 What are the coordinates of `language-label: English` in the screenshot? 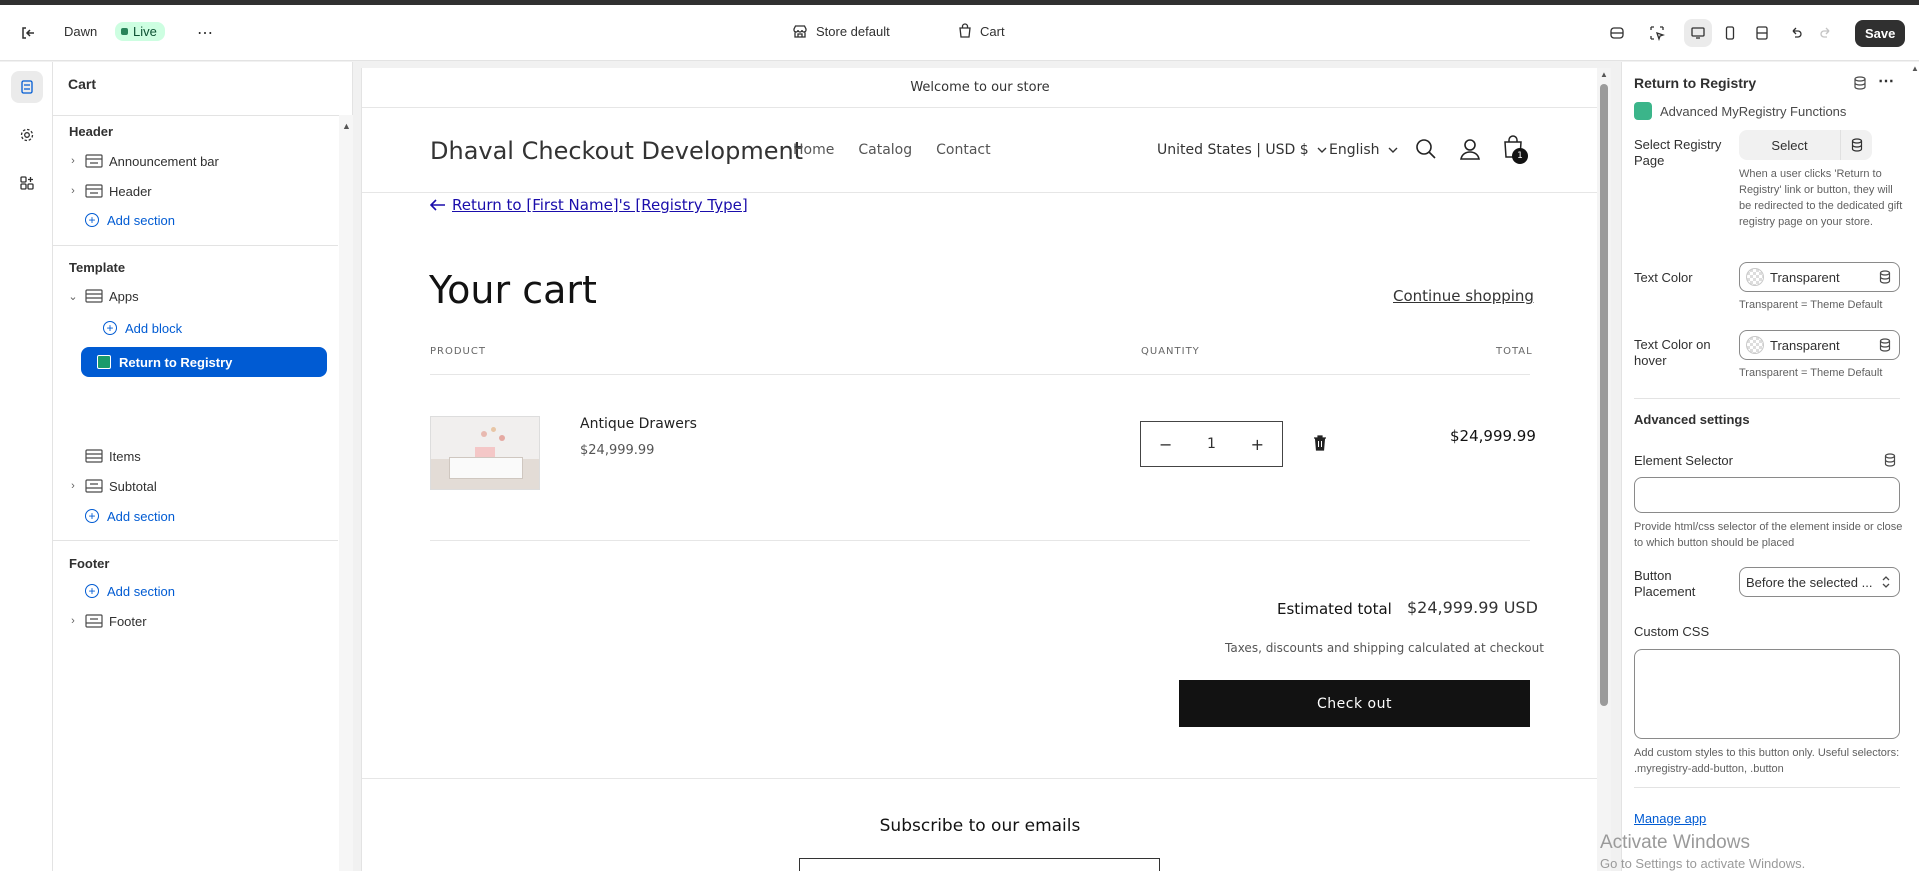 It's located at (1354, 150).